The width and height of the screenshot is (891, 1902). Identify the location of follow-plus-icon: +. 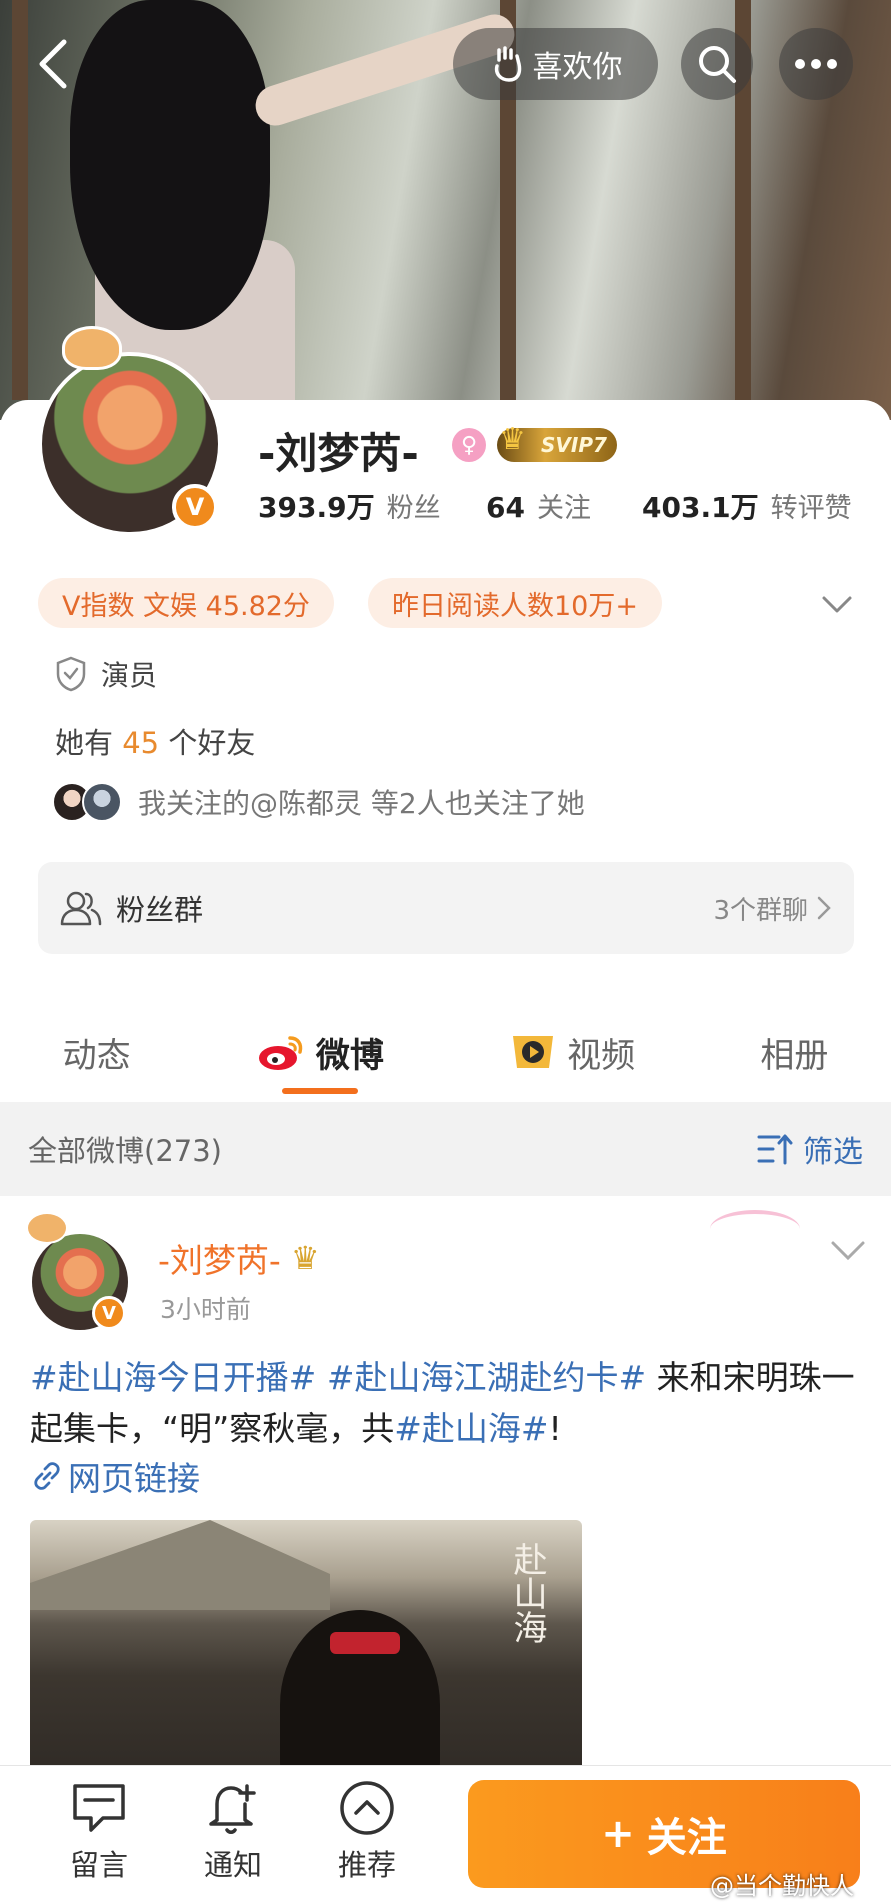
(618, 1834).